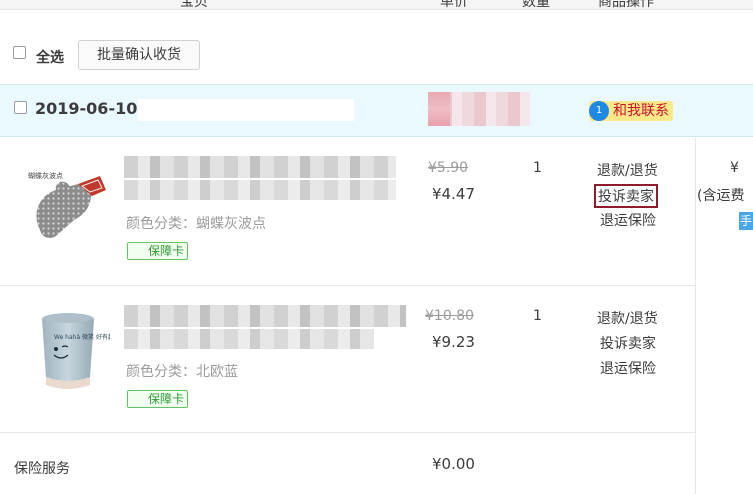 The image size is (753, 494). I want to click on order-total-price: ¥, so click(734, 168).